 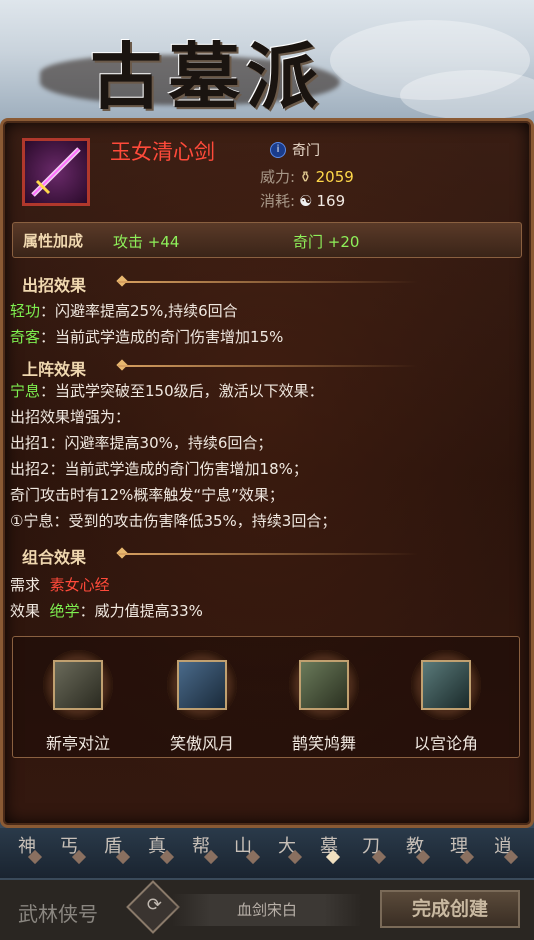 I want to click on cost-value: 169, so click(x=331, y=200).